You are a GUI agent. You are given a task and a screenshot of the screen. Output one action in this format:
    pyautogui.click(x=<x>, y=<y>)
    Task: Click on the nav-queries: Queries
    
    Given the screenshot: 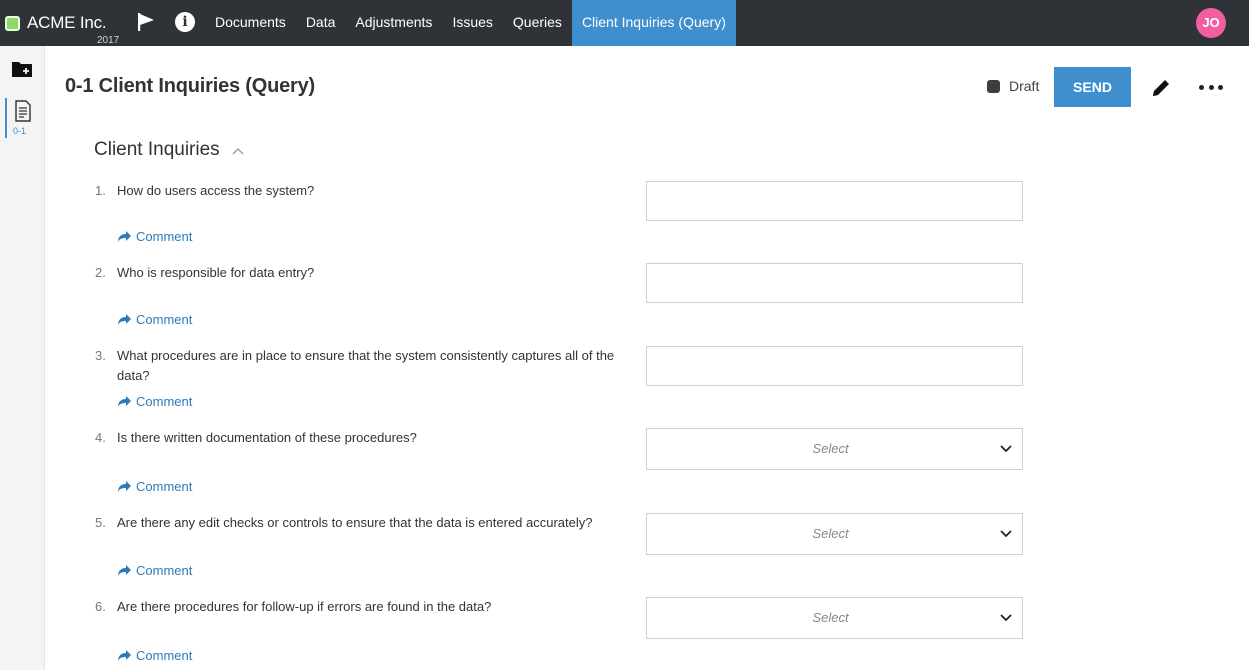 What is the action you would take?
    pyautogui.click(x=537, y=23)
    